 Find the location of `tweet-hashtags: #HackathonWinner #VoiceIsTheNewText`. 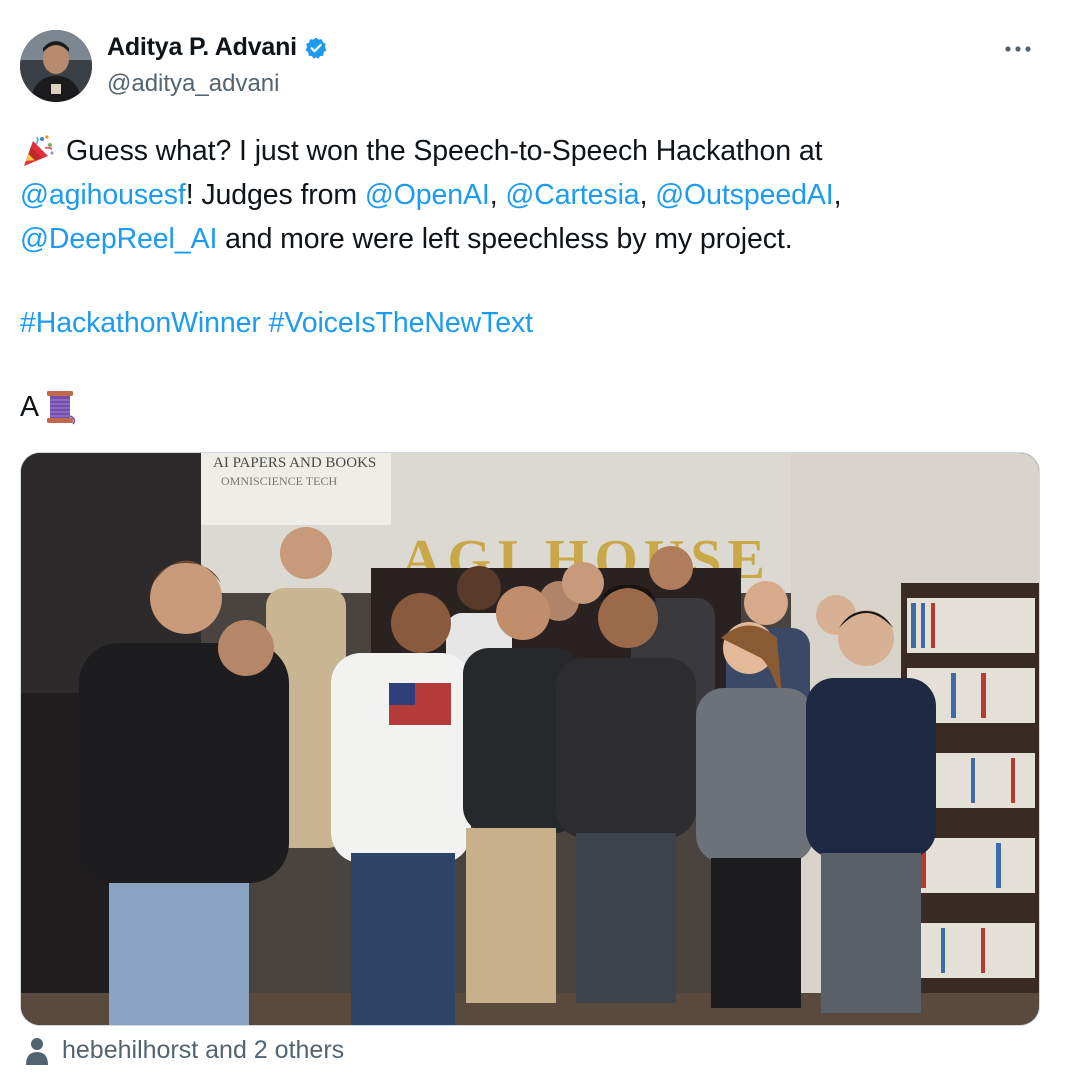

tweet-hashtags: #HackathonWinner #VoiceIsTheNewText is located at coordinates (530, 323).